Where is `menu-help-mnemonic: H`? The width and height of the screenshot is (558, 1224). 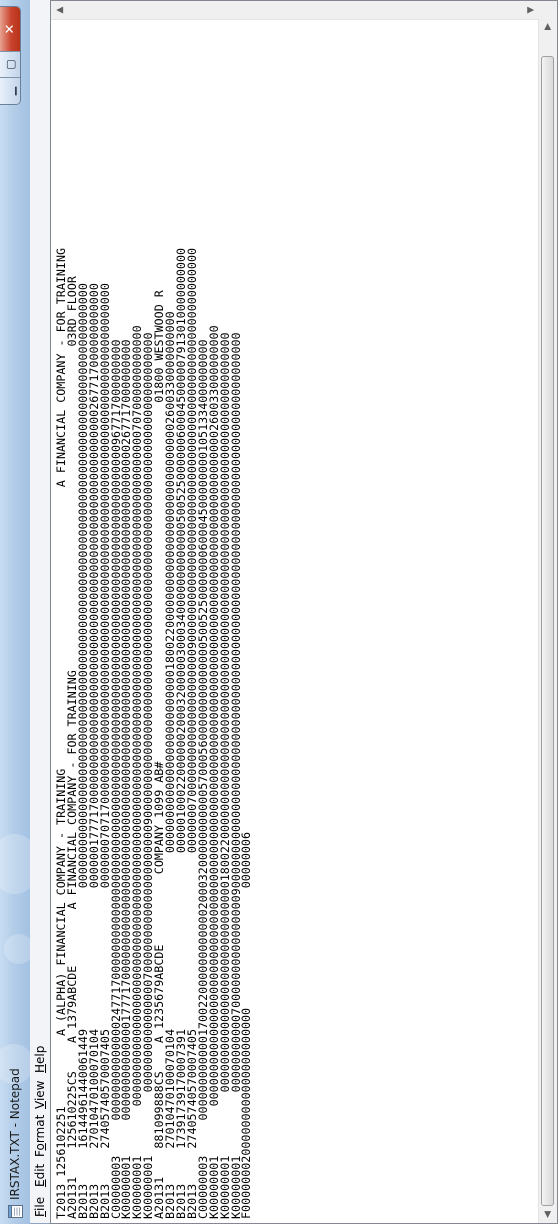 menu-help-mnemonic: H is located at coordinates (40, 1068).